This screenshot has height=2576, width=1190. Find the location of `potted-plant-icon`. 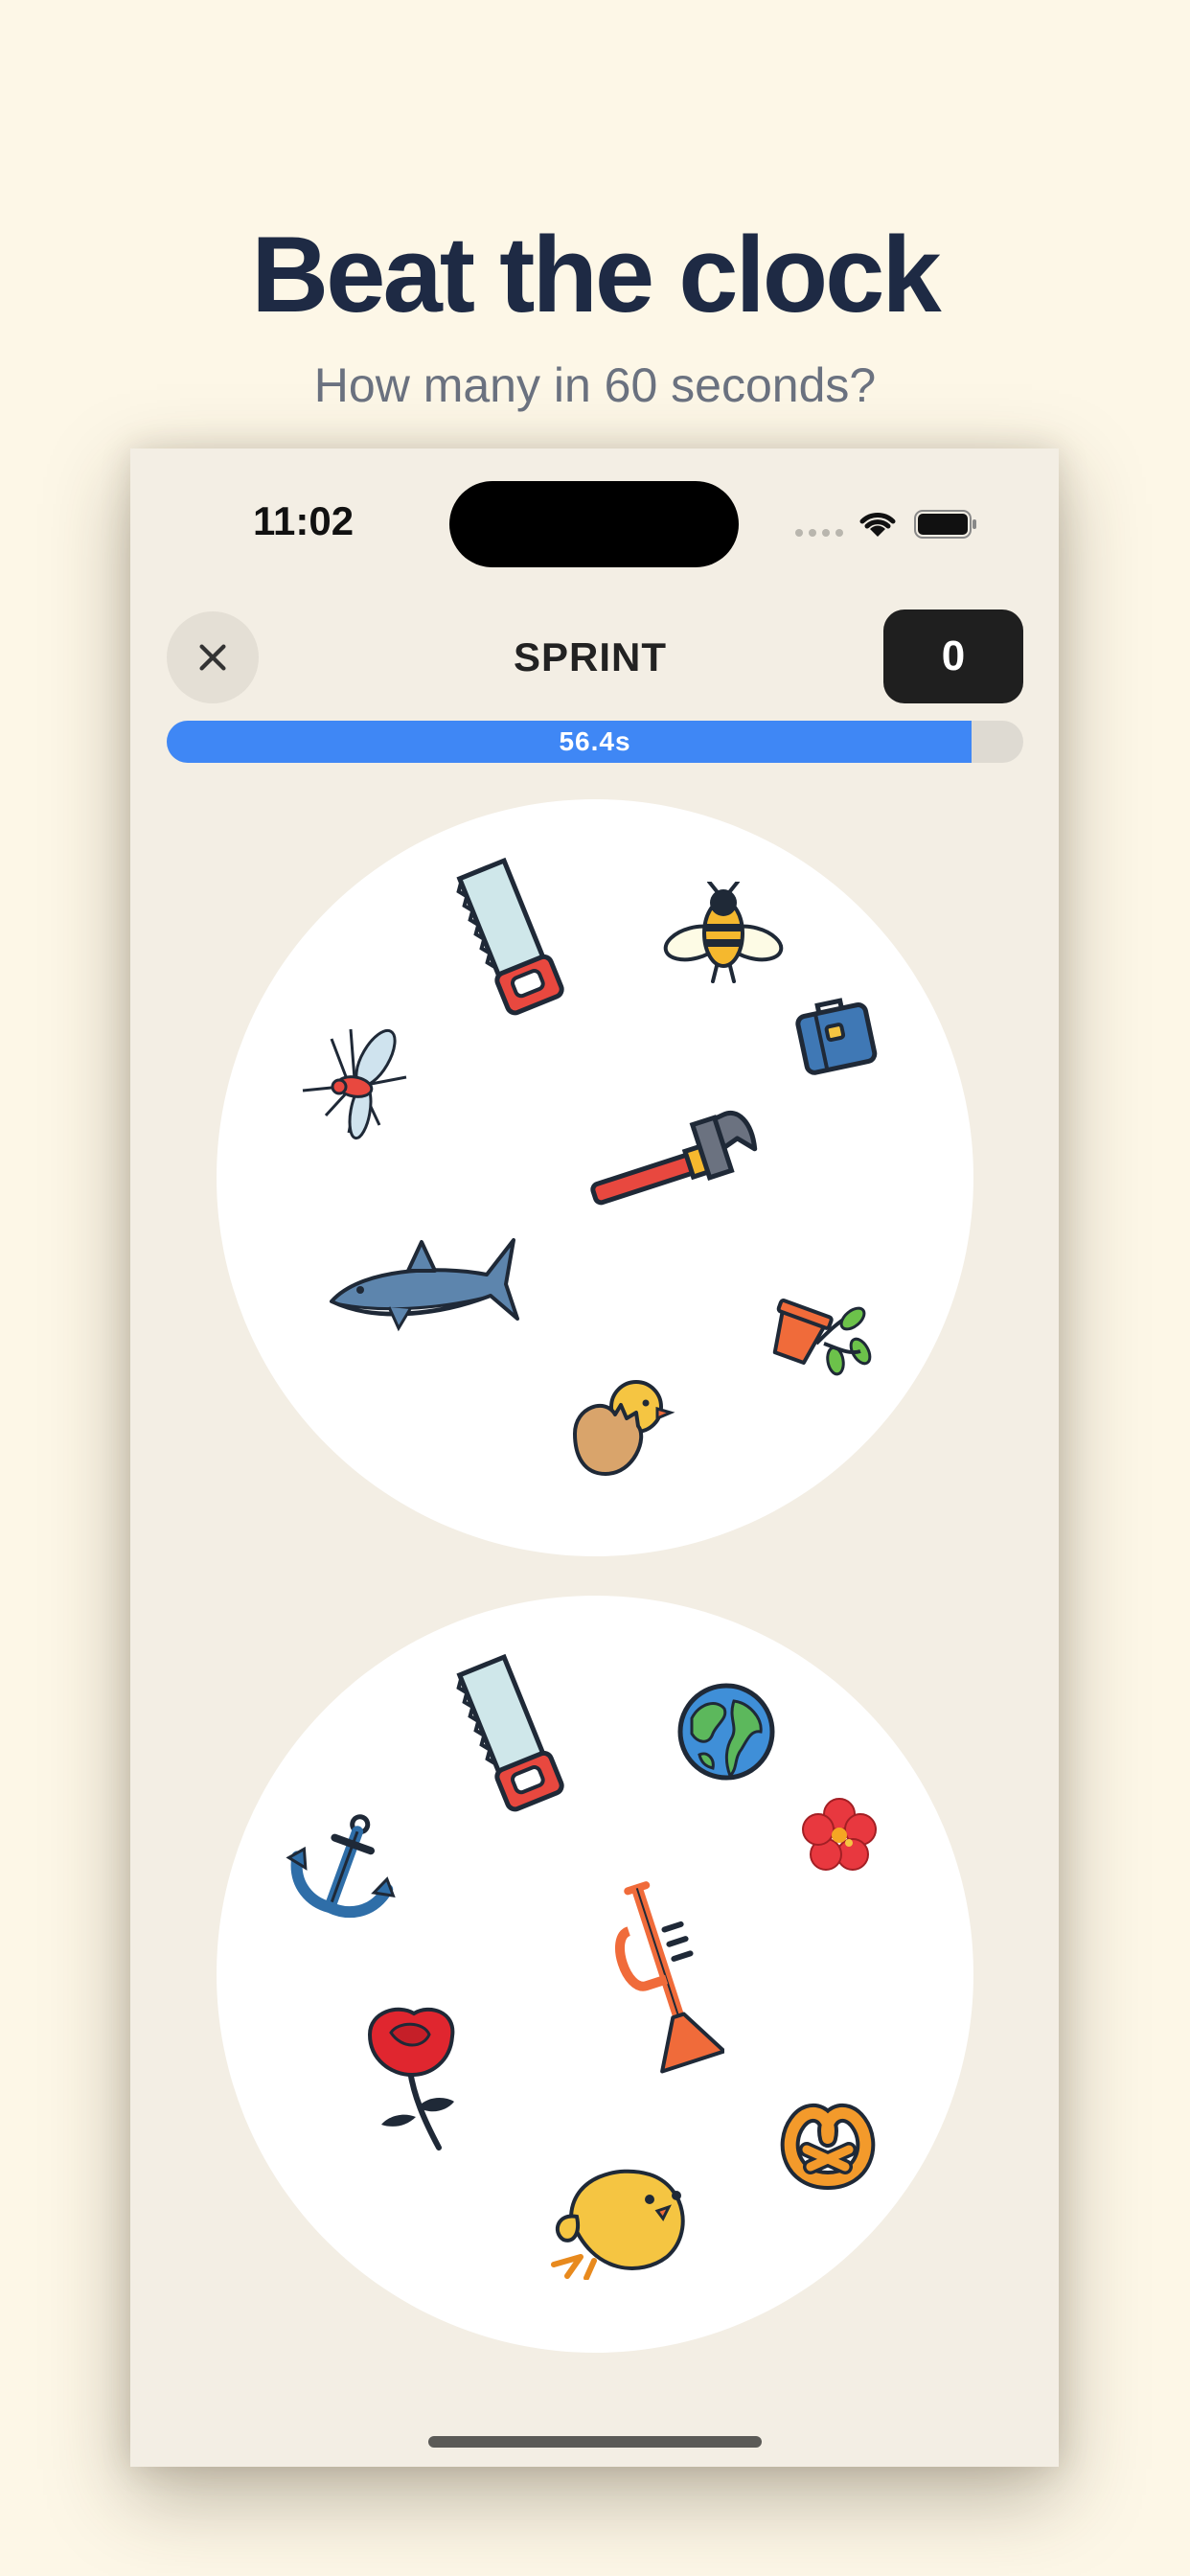

potted-plant-icon is located at coordinates (822, 1342).